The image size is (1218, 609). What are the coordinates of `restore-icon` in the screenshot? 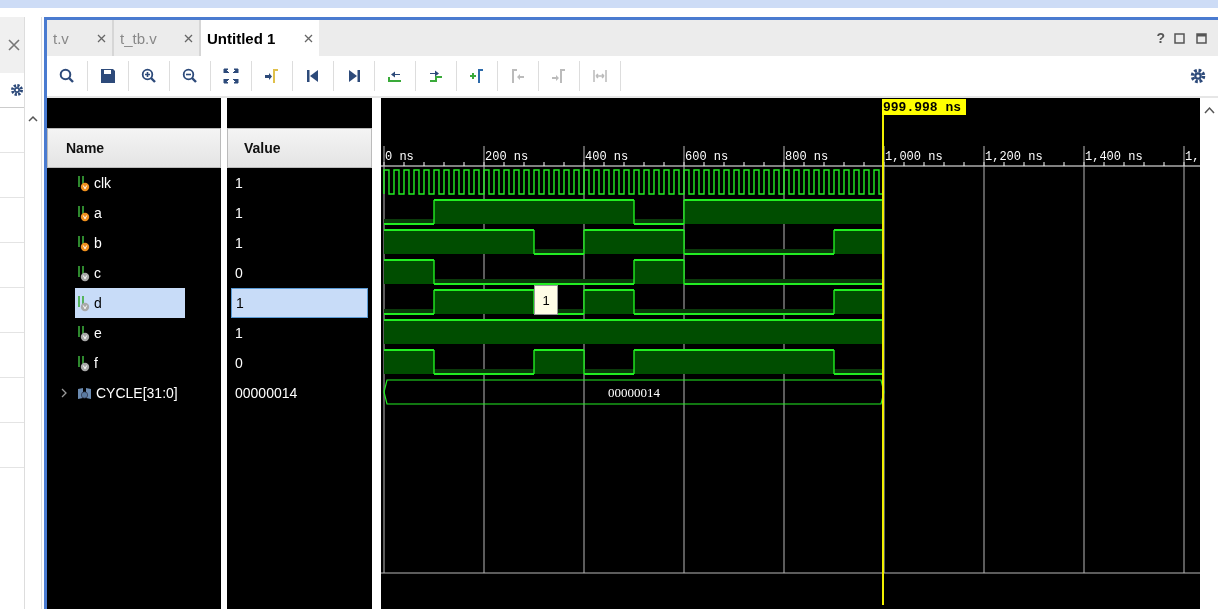 It's located at (1179, 38).